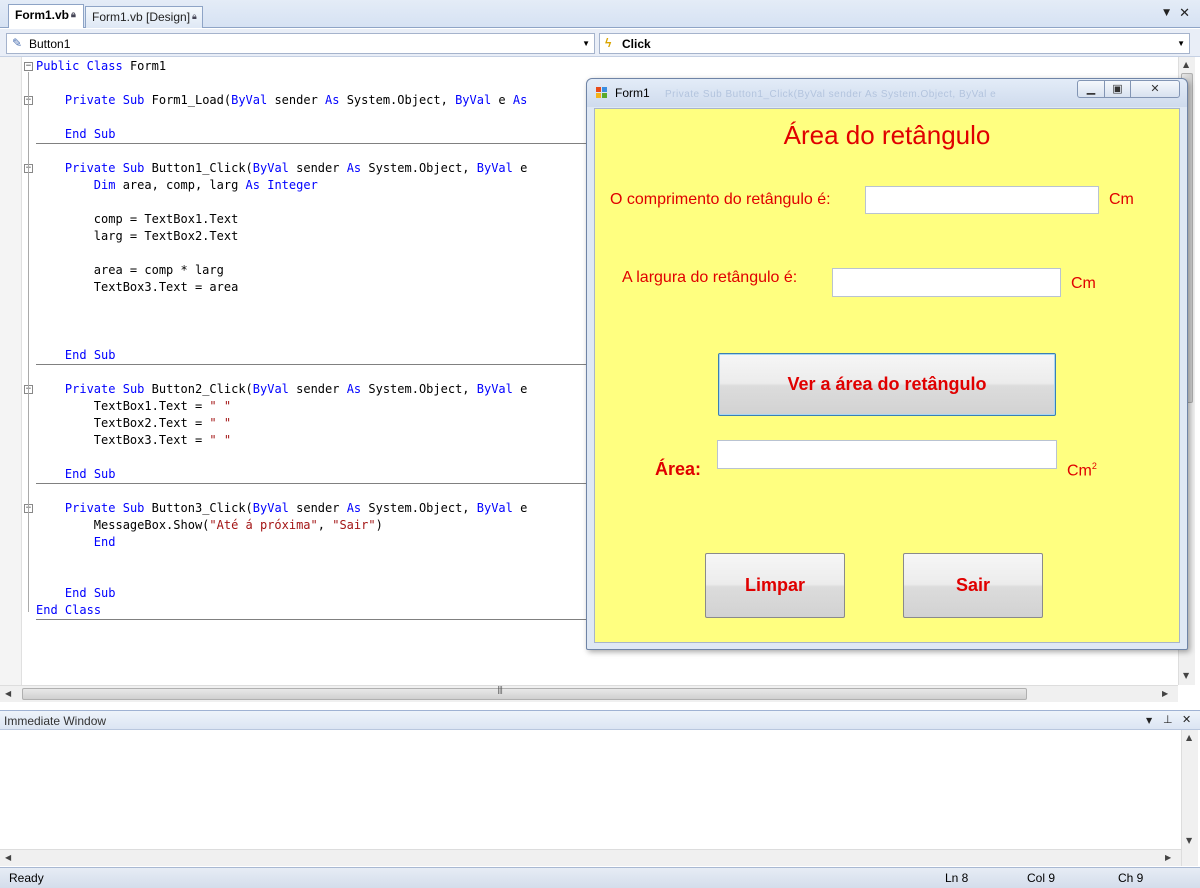  I want to click on form1-title: Form1, so click(632, 93).